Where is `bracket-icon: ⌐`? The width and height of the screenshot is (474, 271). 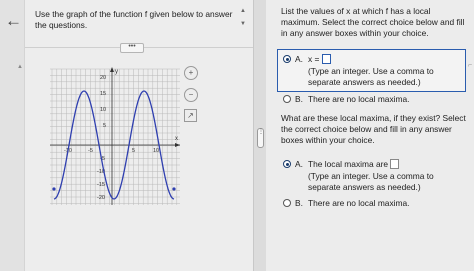
bracket-icon: ⌐ is located at coordinates (470, 65).